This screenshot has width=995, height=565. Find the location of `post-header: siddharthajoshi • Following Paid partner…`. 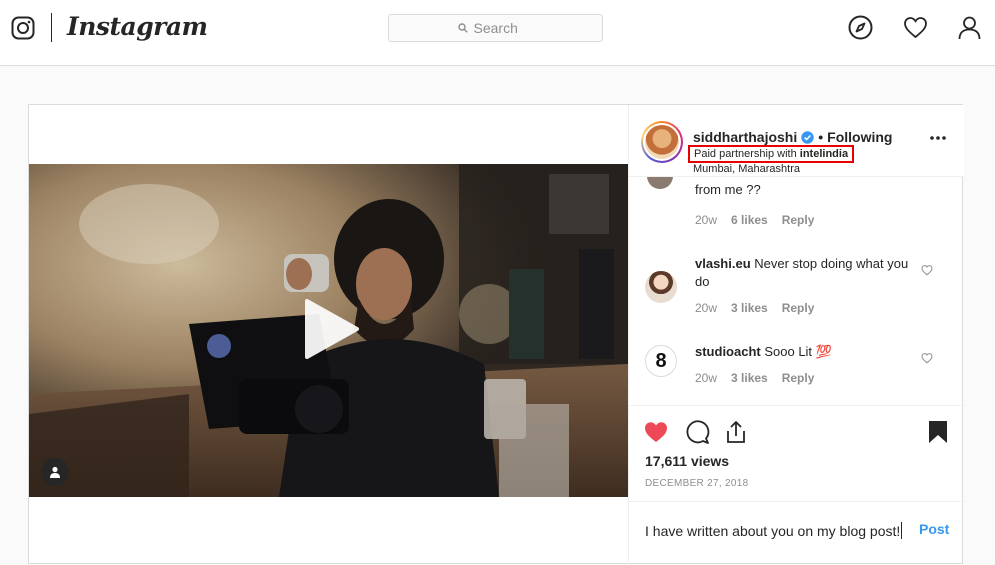

post-header: siddharthajoshi • Following Paid partner… is located at coordinates (796, 141).